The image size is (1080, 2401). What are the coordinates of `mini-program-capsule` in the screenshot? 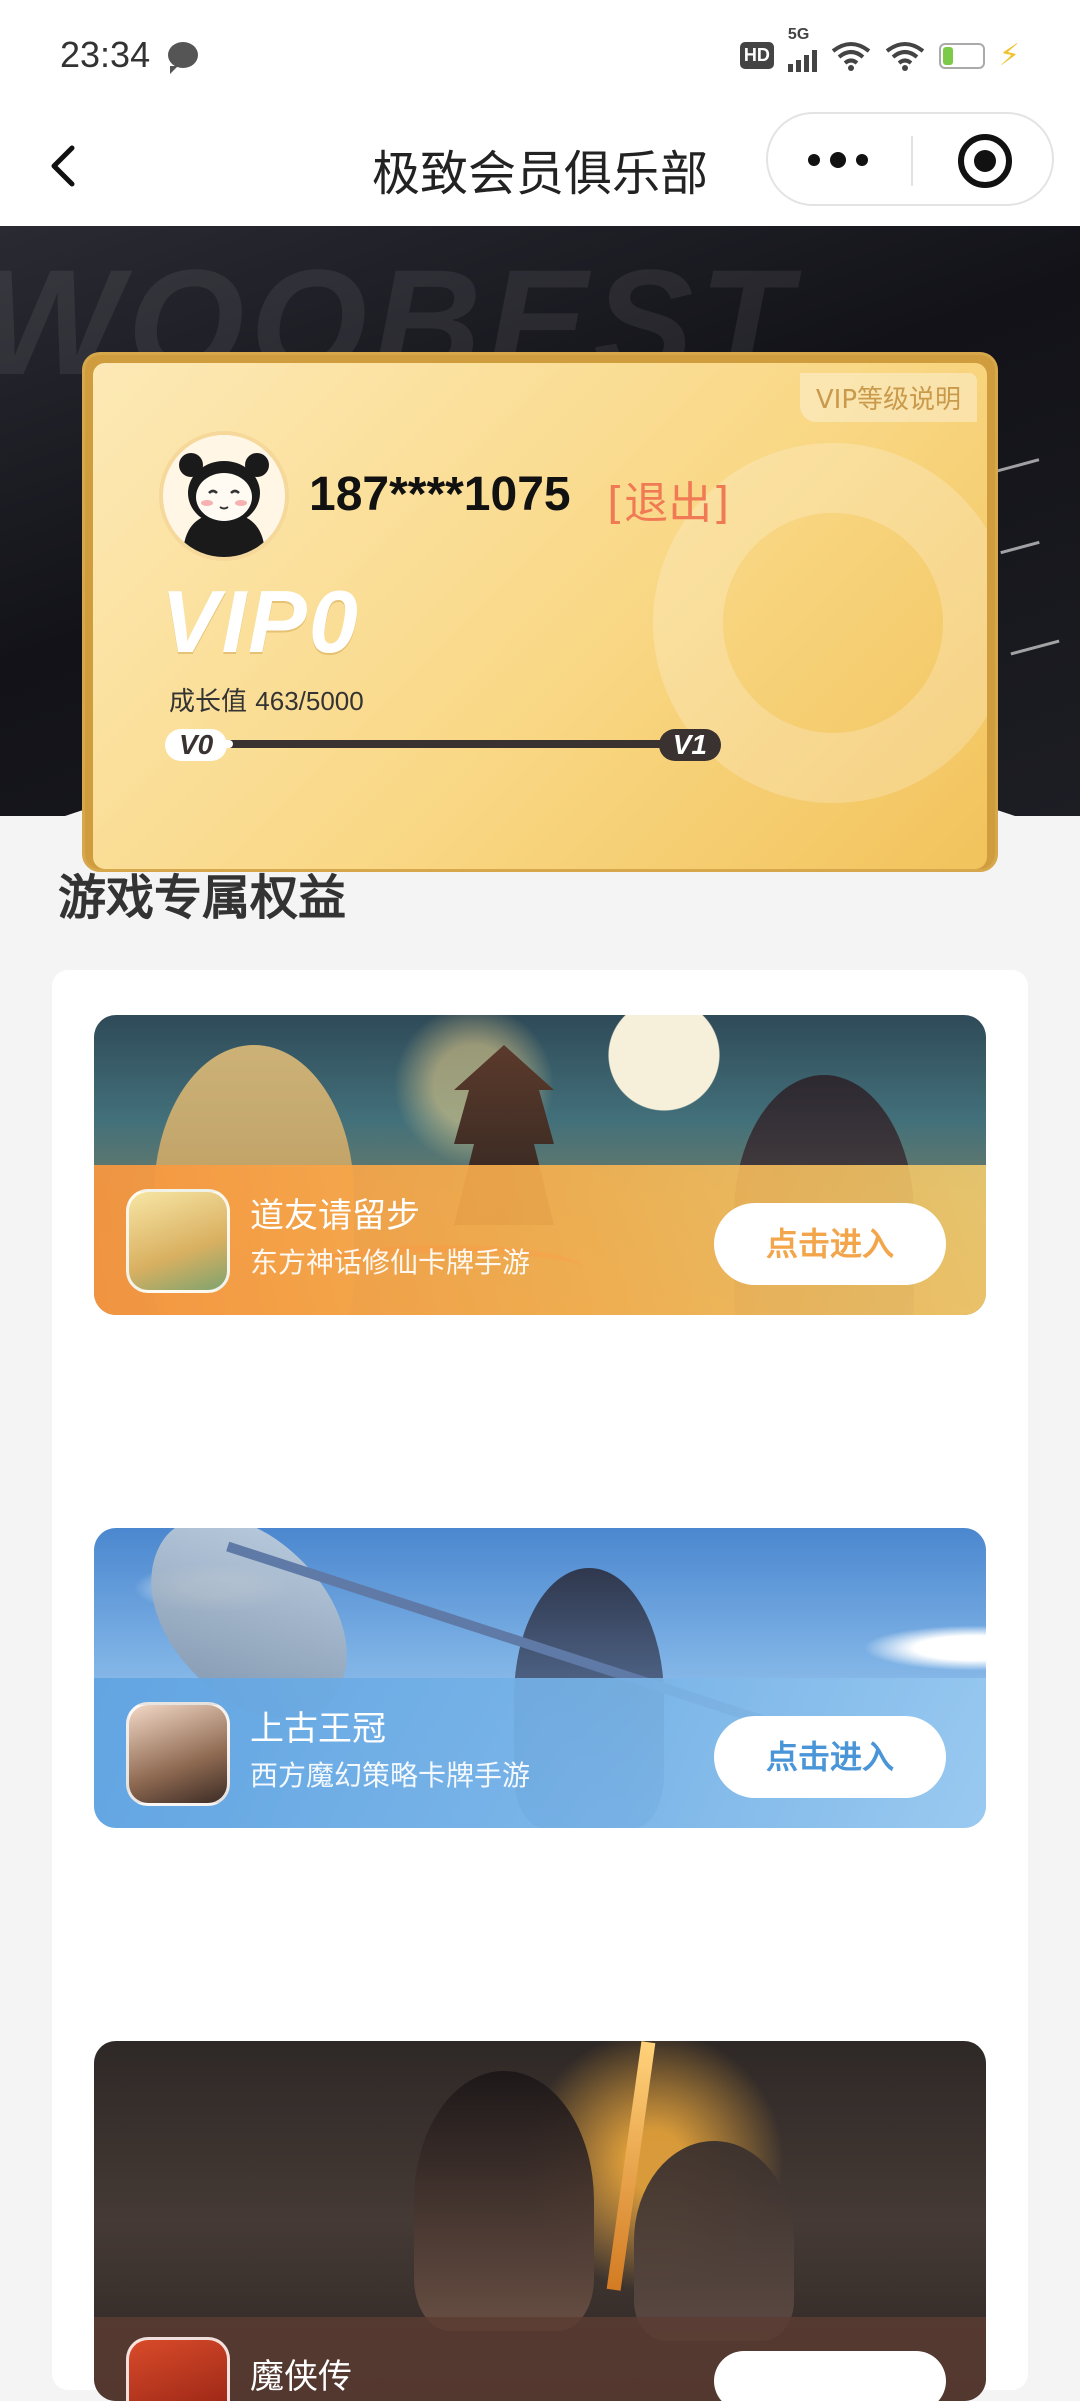 It's located at (910, 159).